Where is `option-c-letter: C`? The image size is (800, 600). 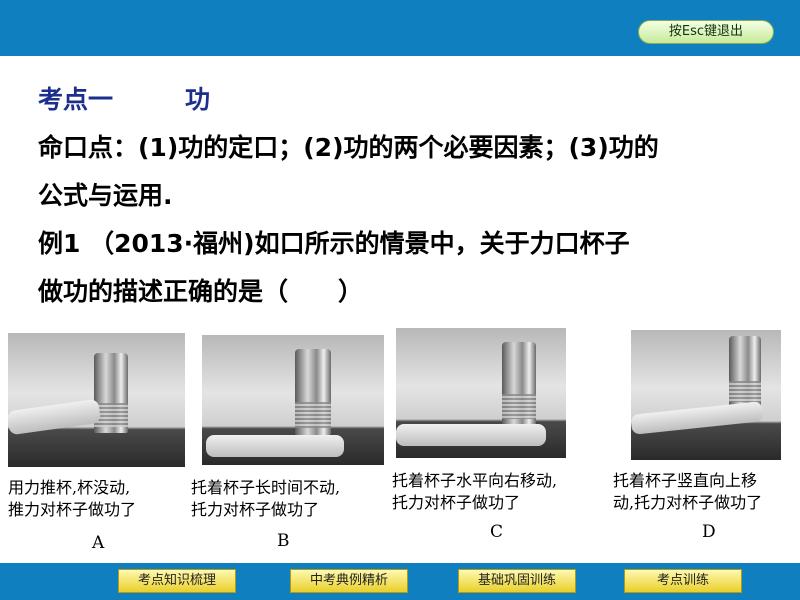
option-c-letter: C is located at coordinates (497, 532).